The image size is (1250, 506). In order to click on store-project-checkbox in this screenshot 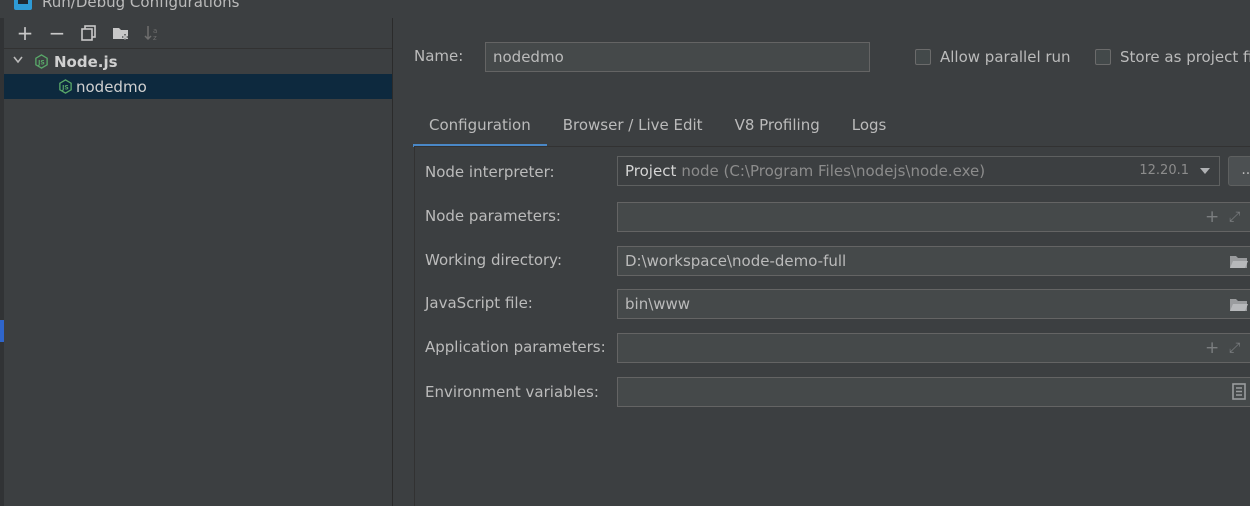, I will do `click(1103, 57)`.